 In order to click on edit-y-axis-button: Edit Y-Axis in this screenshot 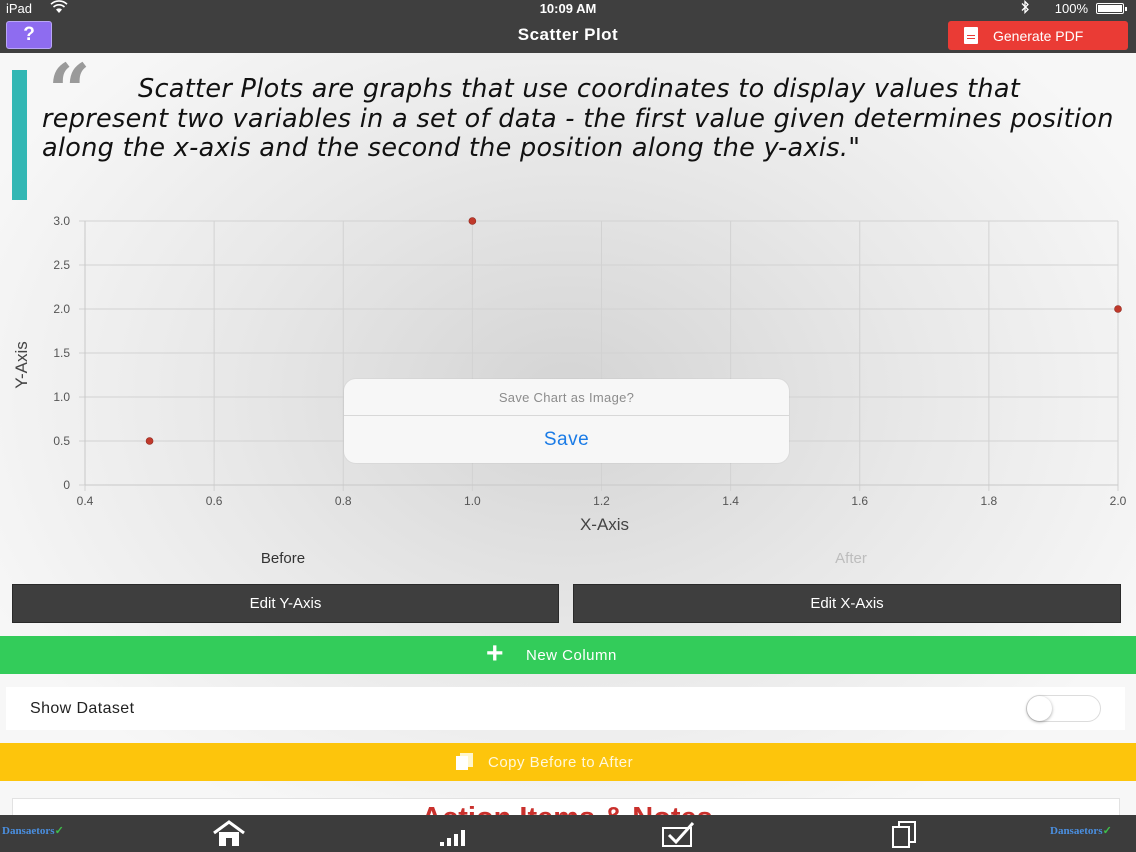, I will do `click(285, 603)`.